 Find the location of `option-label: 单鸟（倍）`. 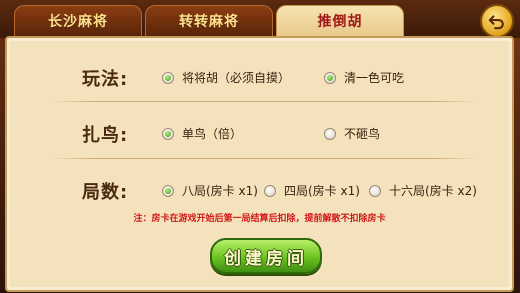

option-label: 单鸟（倍） is located at coordinates (212, 134).